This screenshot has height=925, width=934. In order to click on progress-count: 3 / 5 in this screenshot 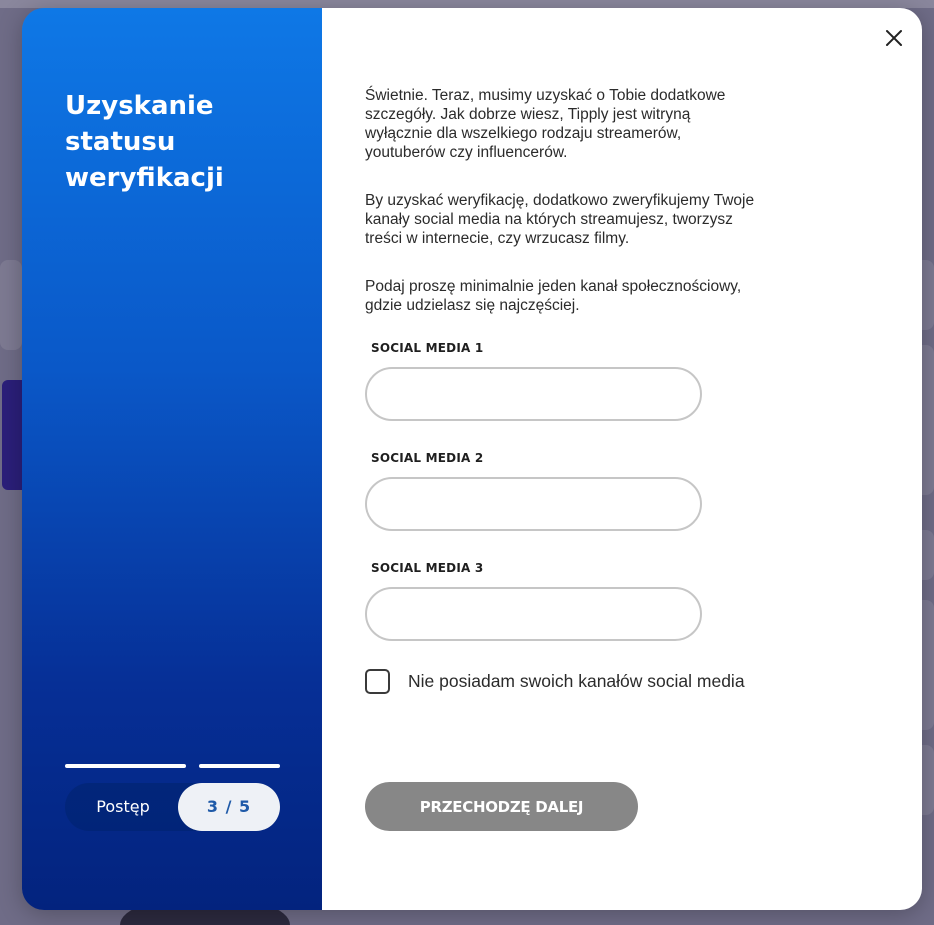, I will do `click(229, 807)`.